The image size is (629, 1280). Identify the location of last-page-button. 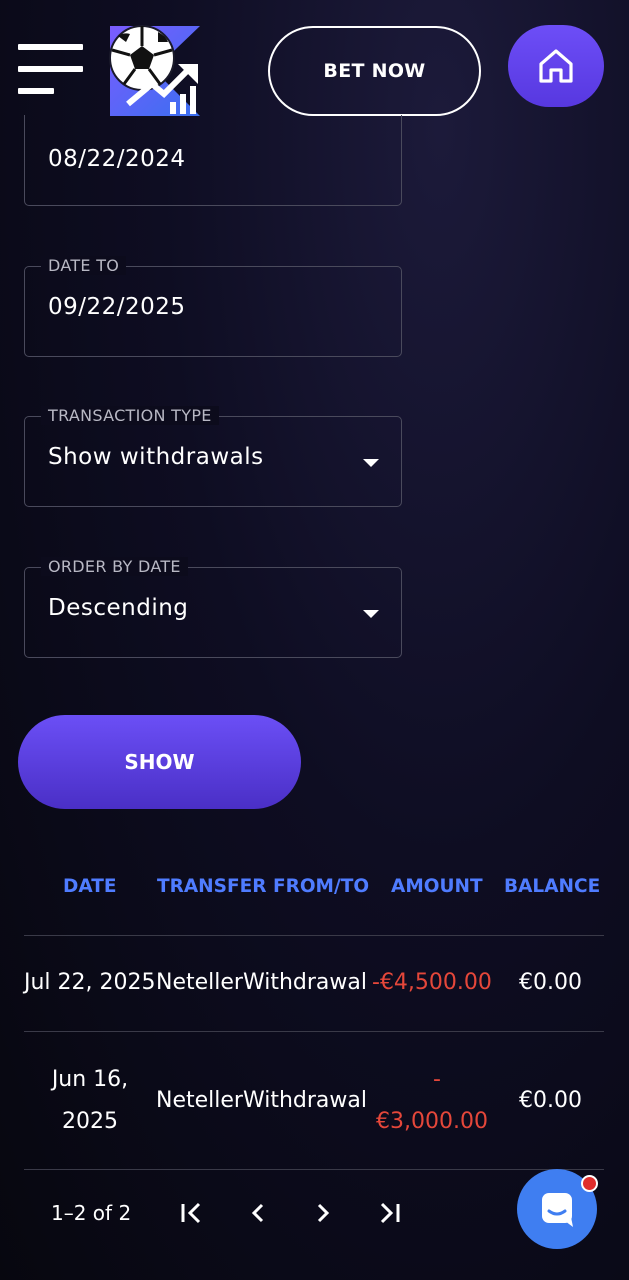
(389, 1213).